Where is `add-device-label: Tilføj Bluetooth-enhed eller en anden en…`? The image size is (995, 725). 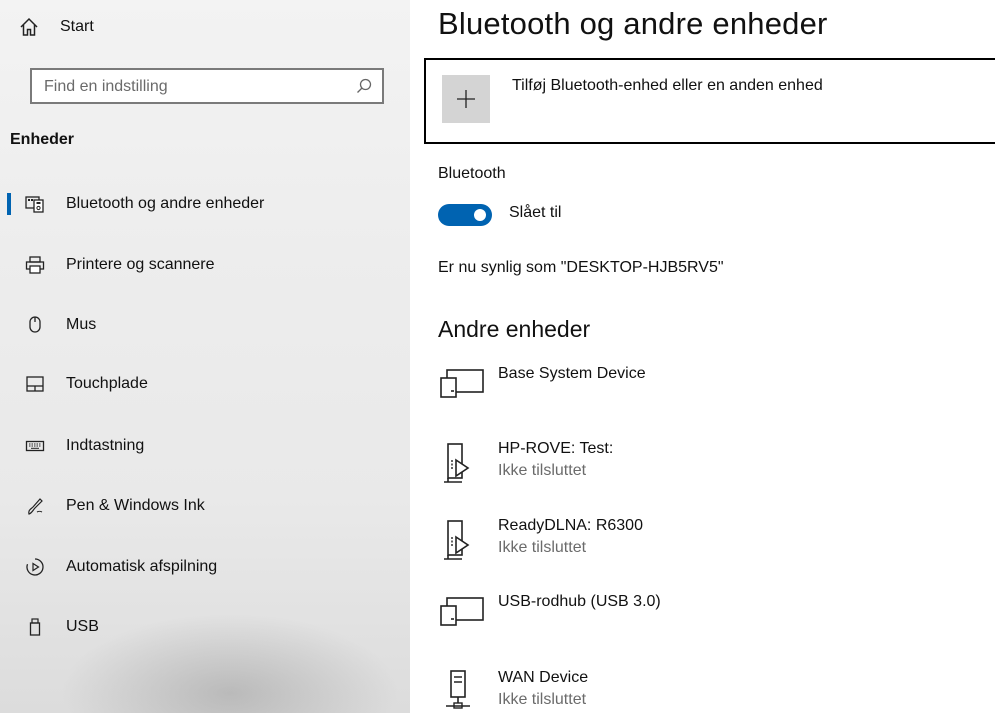 add-device-label: Tilføj Bluetooth-enhed eller en anden en… is located at coordinates (667, 85).